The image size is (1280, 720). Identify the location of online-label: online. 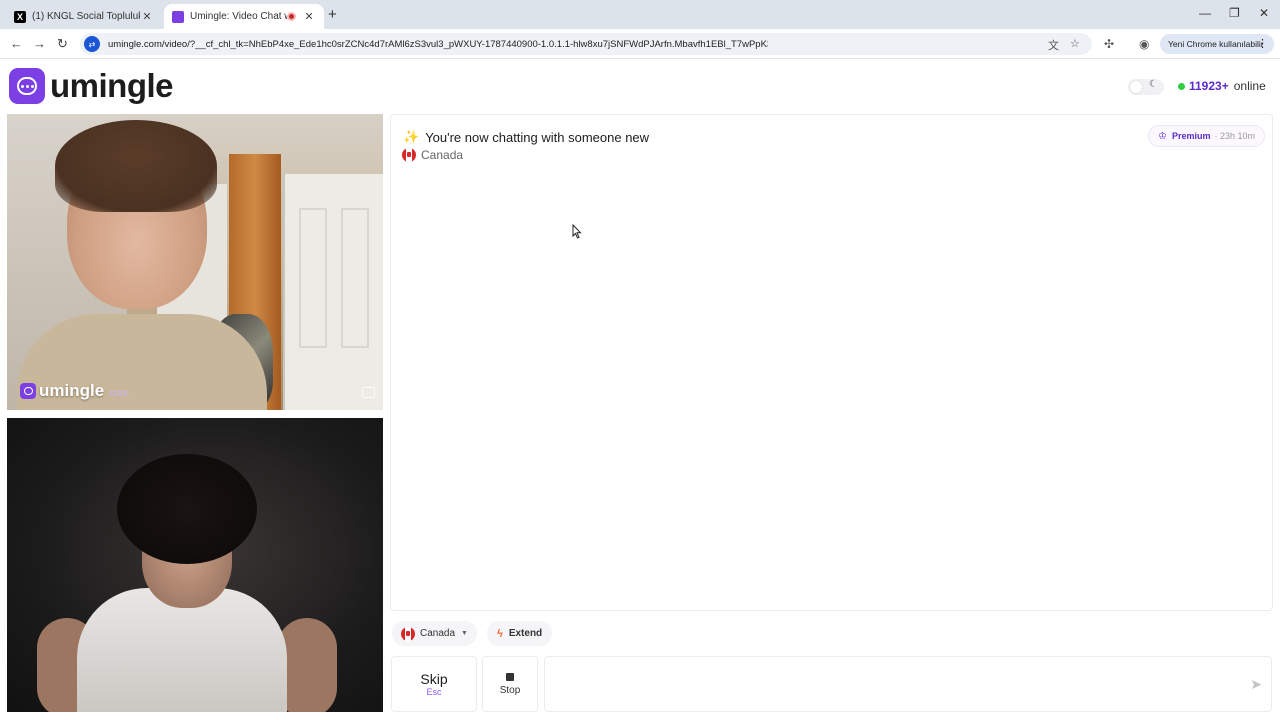
(1249, 86).